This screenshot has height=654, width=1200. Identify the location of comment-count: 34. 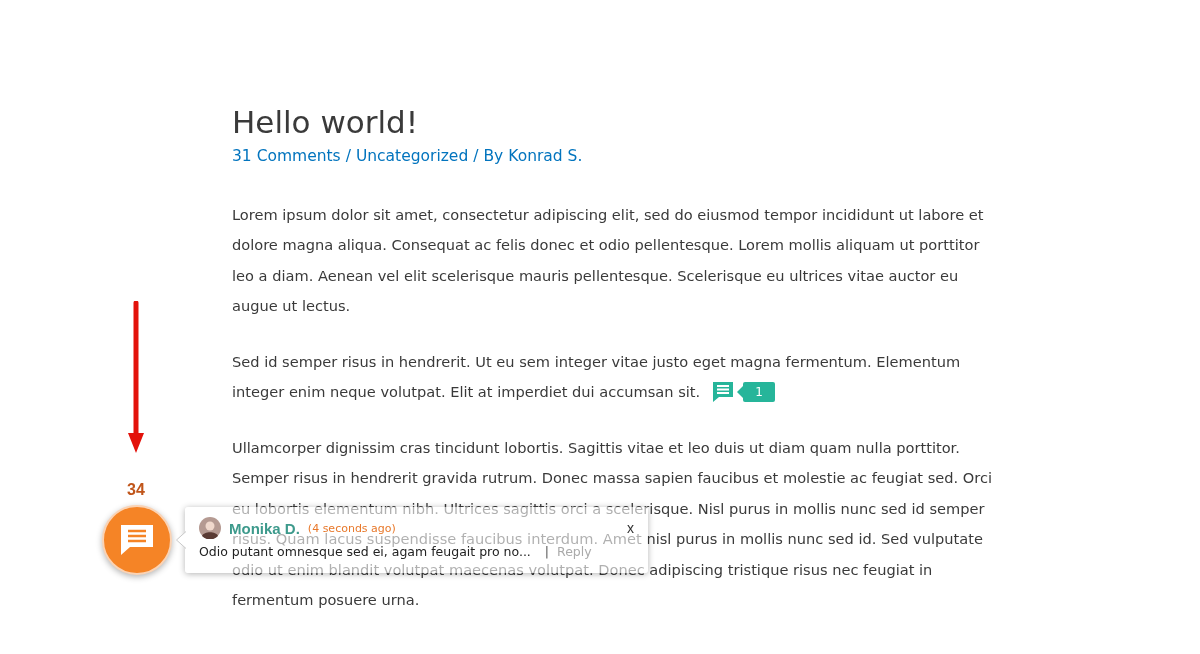
(136, 490).